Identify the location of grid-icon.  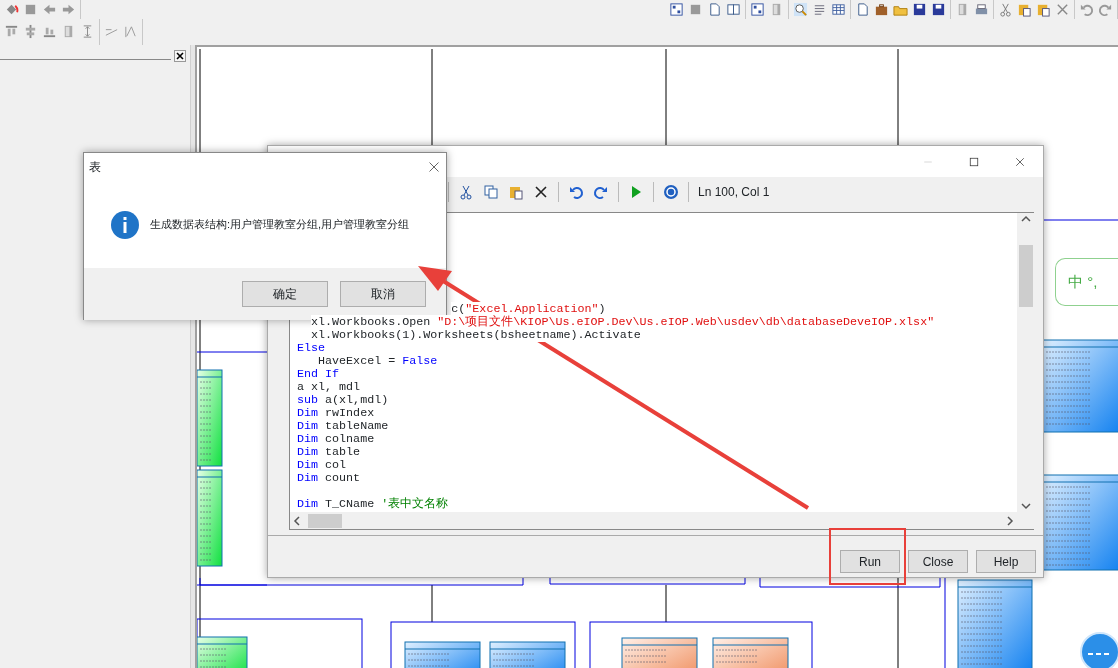
(838, 9).